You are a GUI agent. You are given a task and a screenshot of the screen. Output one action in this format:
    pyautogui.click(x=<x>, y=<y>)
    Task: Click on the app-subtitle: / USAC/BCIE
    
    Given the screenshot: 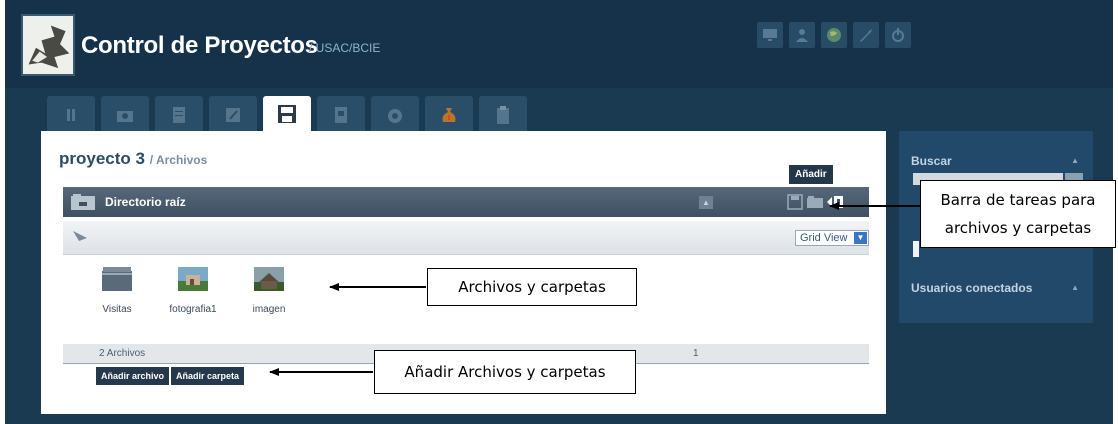 What is the action you would take?
    pyautogui.click(x=345, y=48)
    